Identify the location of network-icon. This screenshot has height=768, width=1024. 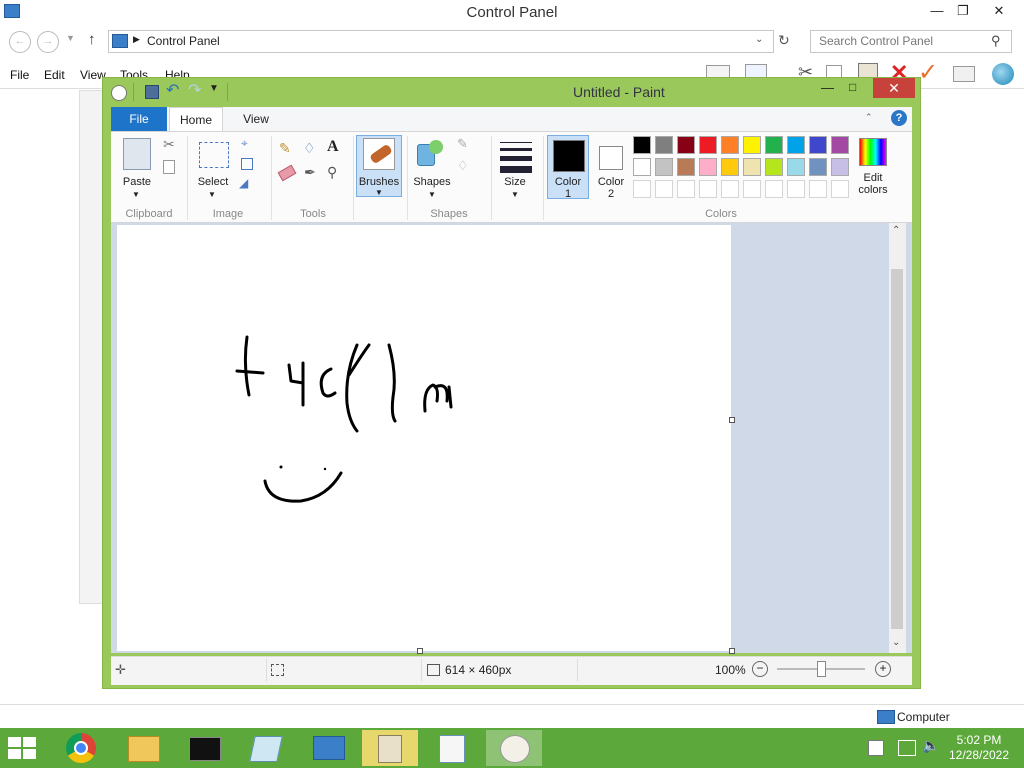
(907, 748).